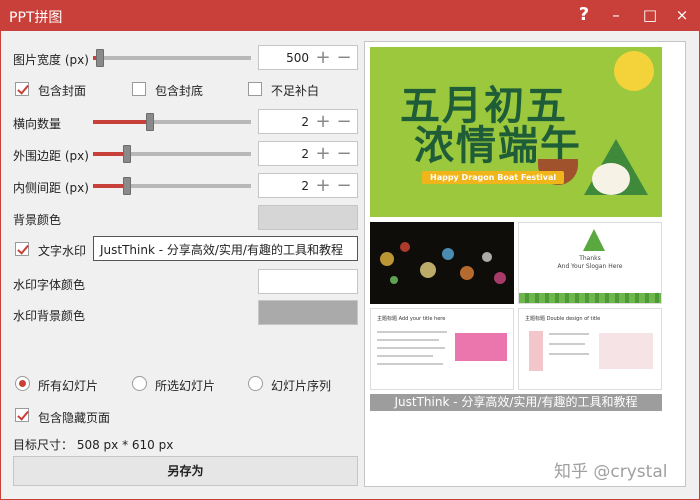  What do you see at coordinates (308, 281) in the screenshot?
I see `wm-font-color-swatch` at bounding box center [308, 281].